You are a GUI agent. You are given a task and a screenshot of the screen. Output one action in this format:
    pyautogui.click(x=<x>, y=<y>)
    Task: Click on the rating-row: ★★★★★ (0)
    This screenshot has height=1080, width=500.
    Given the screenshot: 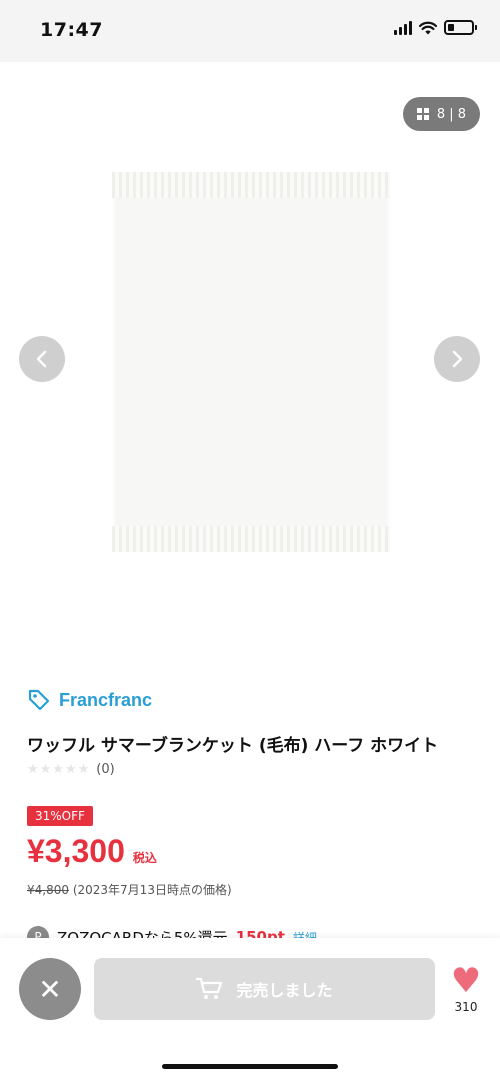 What is the action you would take?
    pyautogui.click(x=71, y=769)
    